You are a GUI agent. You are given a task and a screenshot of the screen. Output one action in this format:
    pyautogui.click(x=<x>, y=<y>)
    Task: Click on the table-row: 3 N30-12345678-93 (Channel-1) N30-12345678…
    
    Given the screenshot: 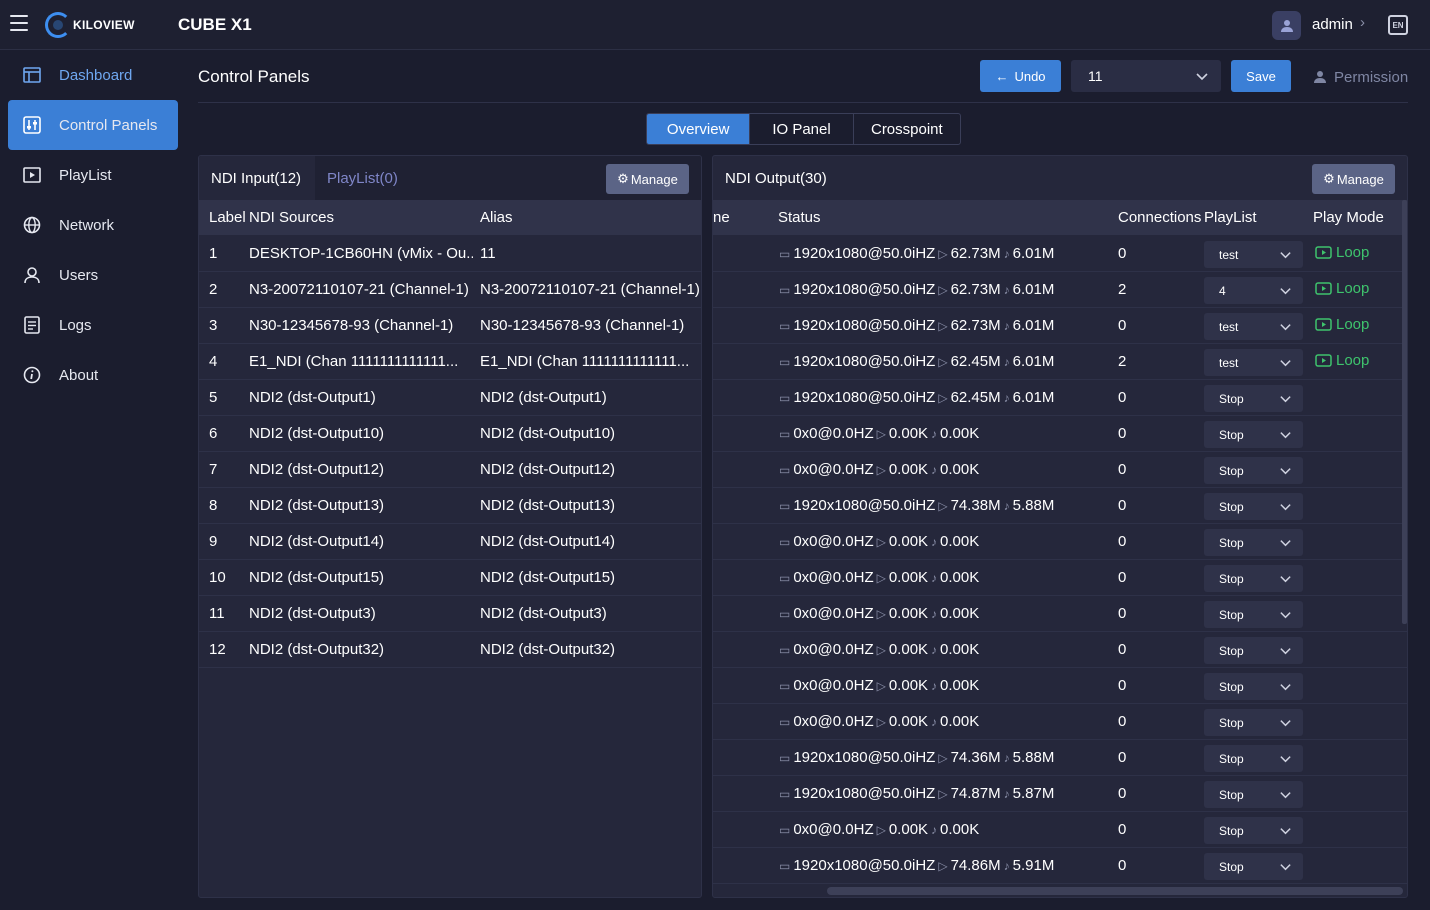 What is the action you would take?
    pyautogui.click(x=450, y=326)
    